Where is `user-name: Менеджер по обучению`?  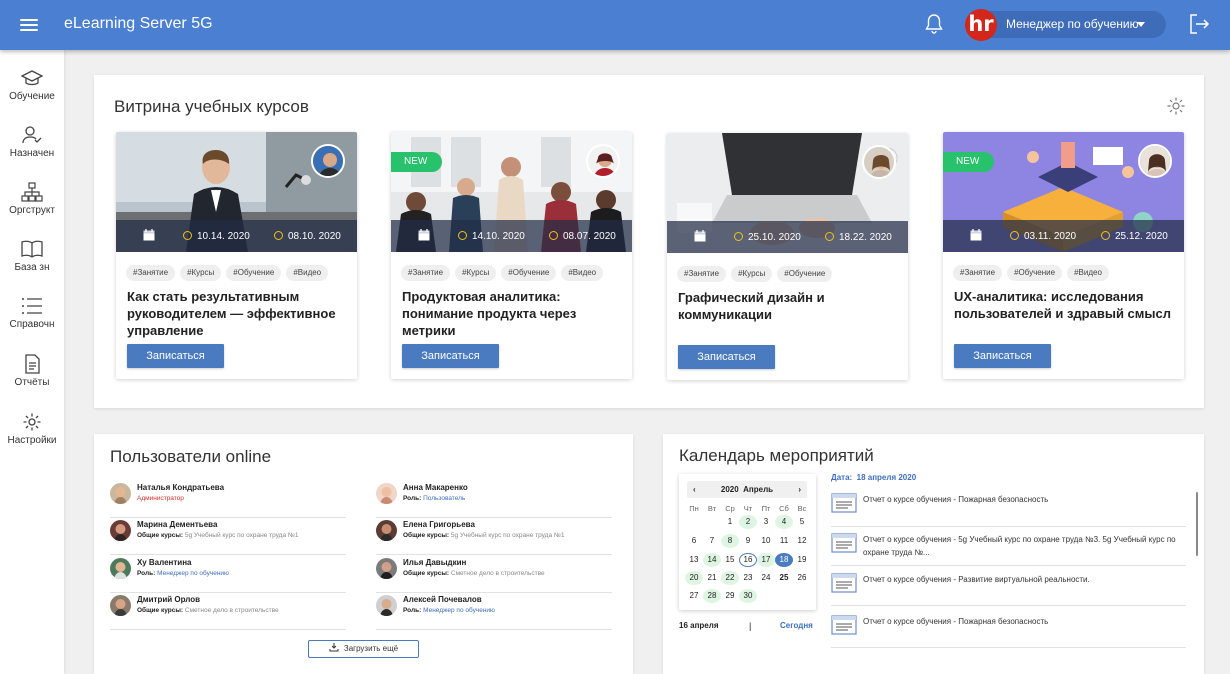
user-name: Менеджер по обучению is located at coordinates (1072, 24).